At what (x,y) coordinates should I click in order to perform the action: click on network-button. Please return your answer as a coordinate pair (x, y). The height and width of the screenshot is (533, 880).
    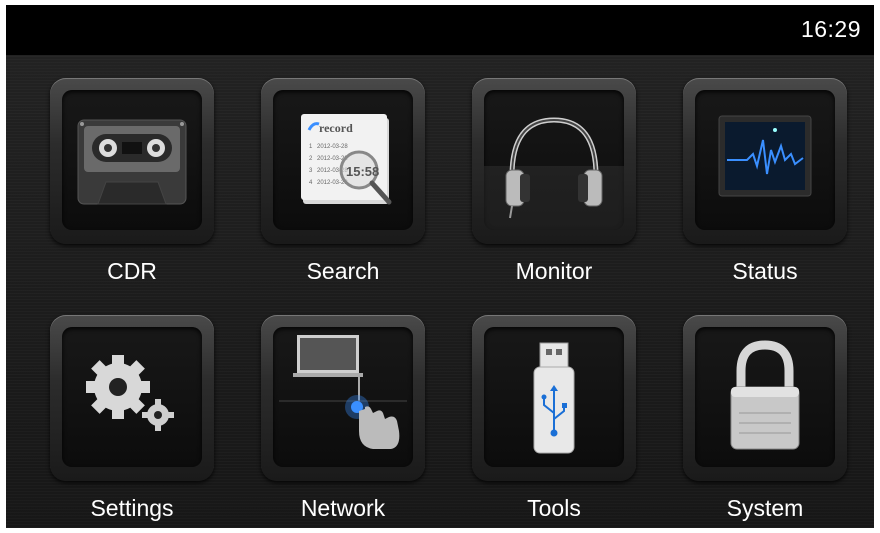
    Looking at the image, I should click on (343, 398).